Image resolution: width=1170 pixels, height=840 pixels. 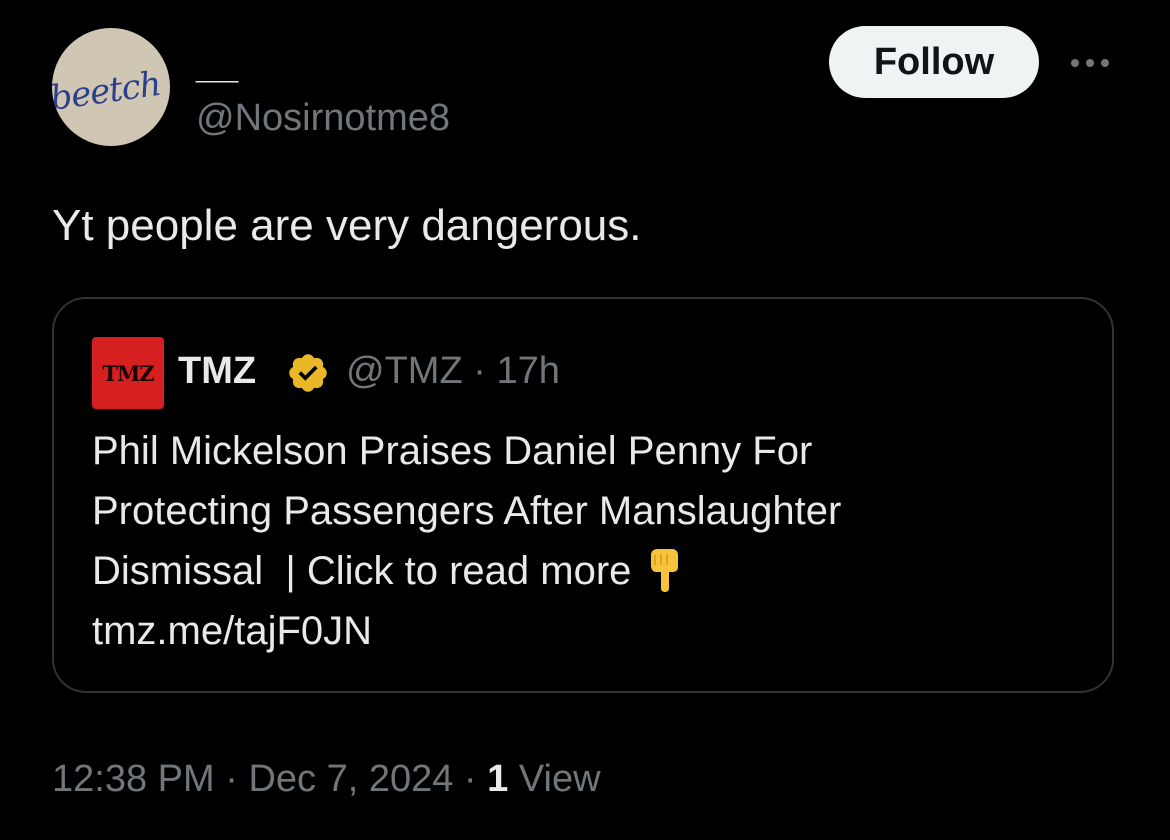 I want to click on quoted-handle: @TMZ, so click(x=404, y=371).